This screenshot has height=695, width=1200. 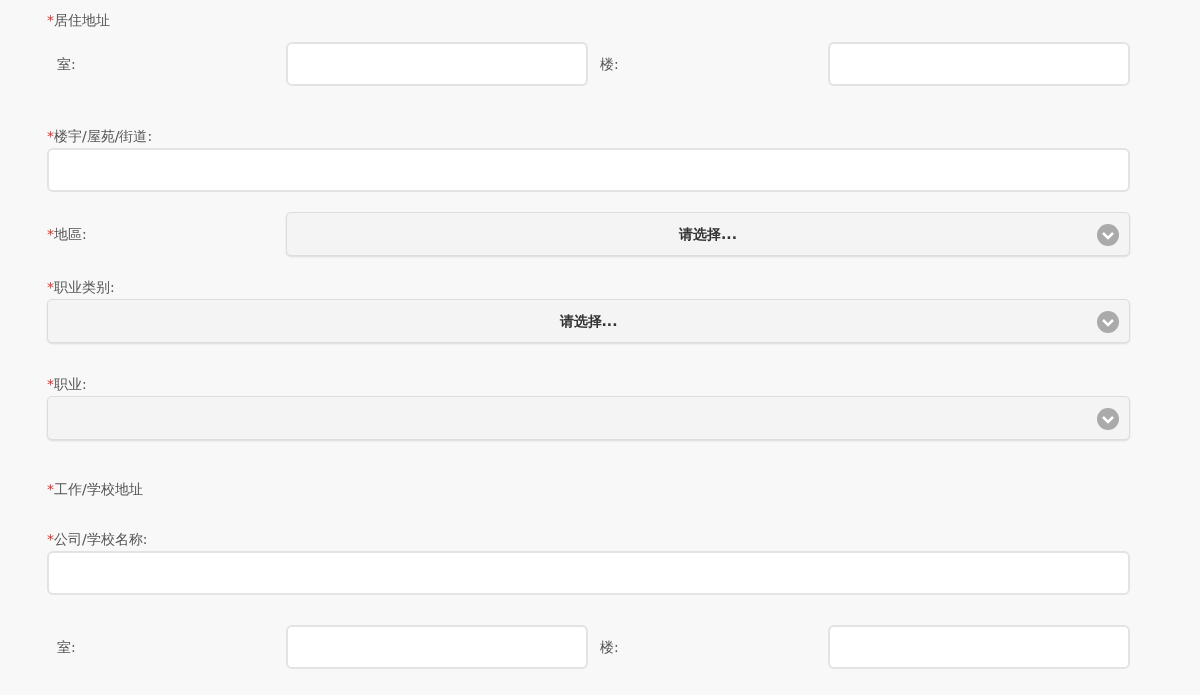 What do you see at coordinates (67, 233) in the screenshot?
I see `field-label: *地區:` at bounding box center [67, 233].